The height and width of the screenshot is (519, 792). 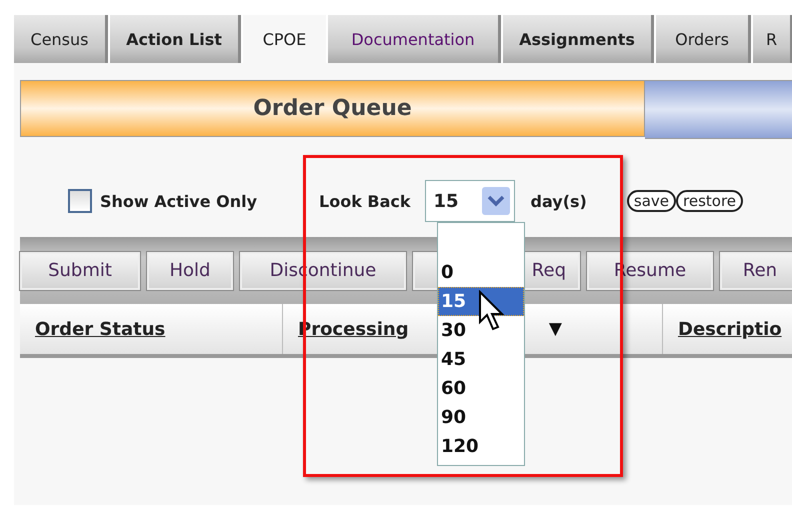 What do you see at coordinates (179, 201) in the screenshot?
I see `checkbox-label: Show Active Only` at bounding box center [179, 201].